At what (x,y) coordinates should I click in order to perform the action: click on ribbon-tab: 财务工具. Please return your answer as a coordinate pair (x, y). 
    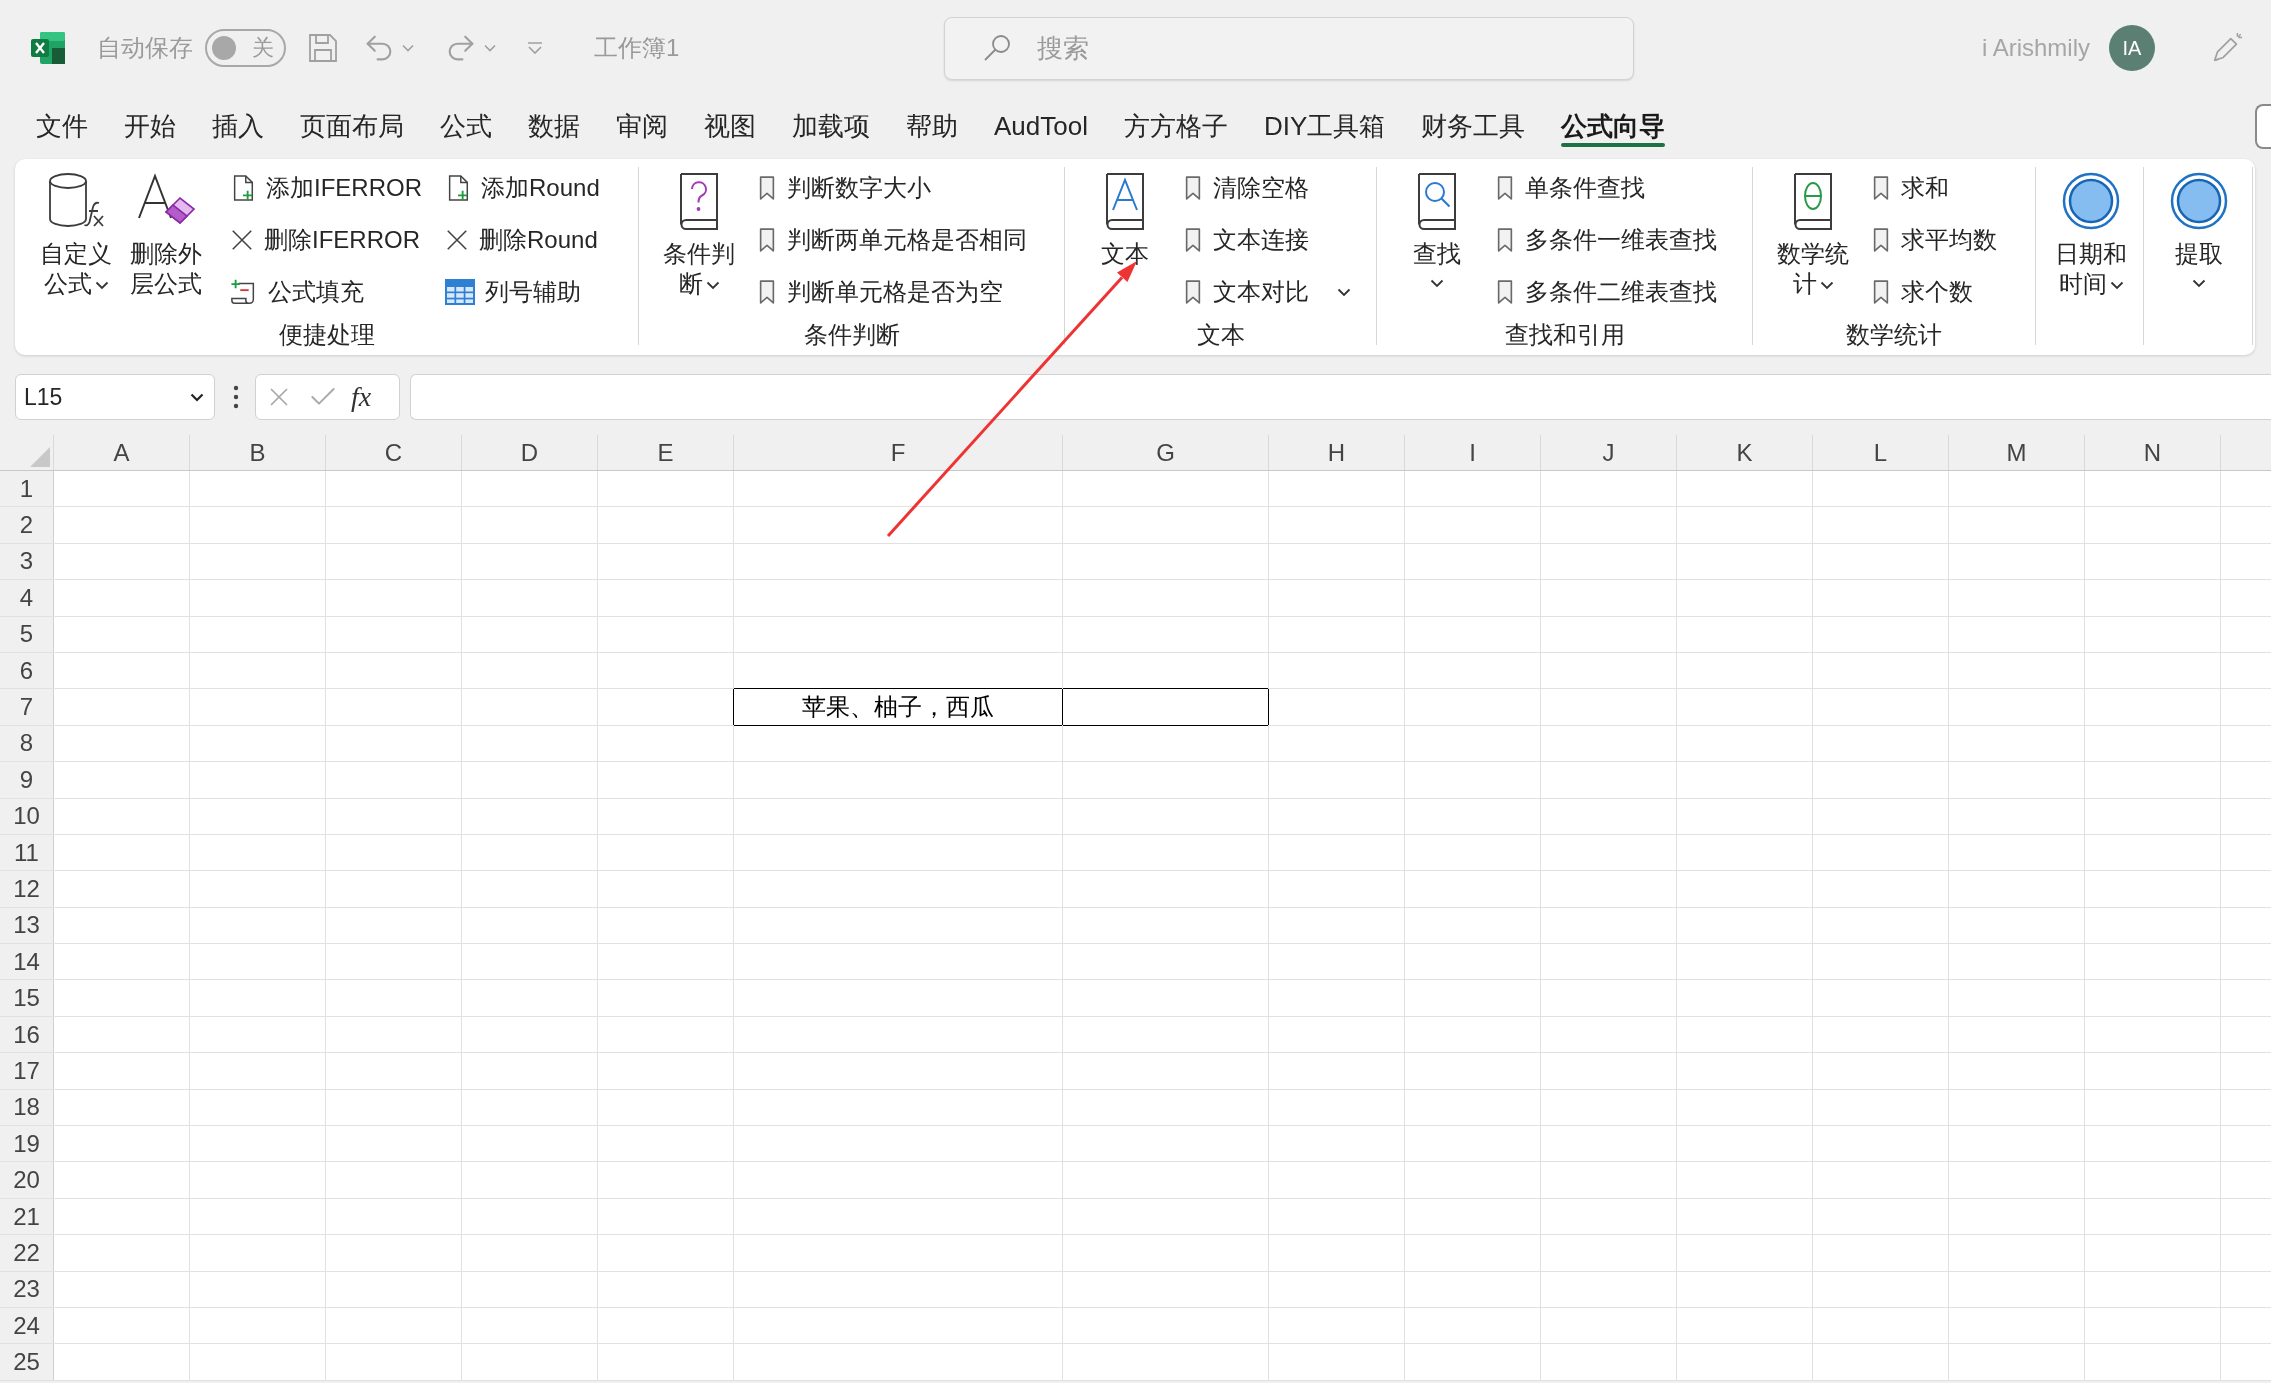
    Looking at the image, I should click on (1473, 126).